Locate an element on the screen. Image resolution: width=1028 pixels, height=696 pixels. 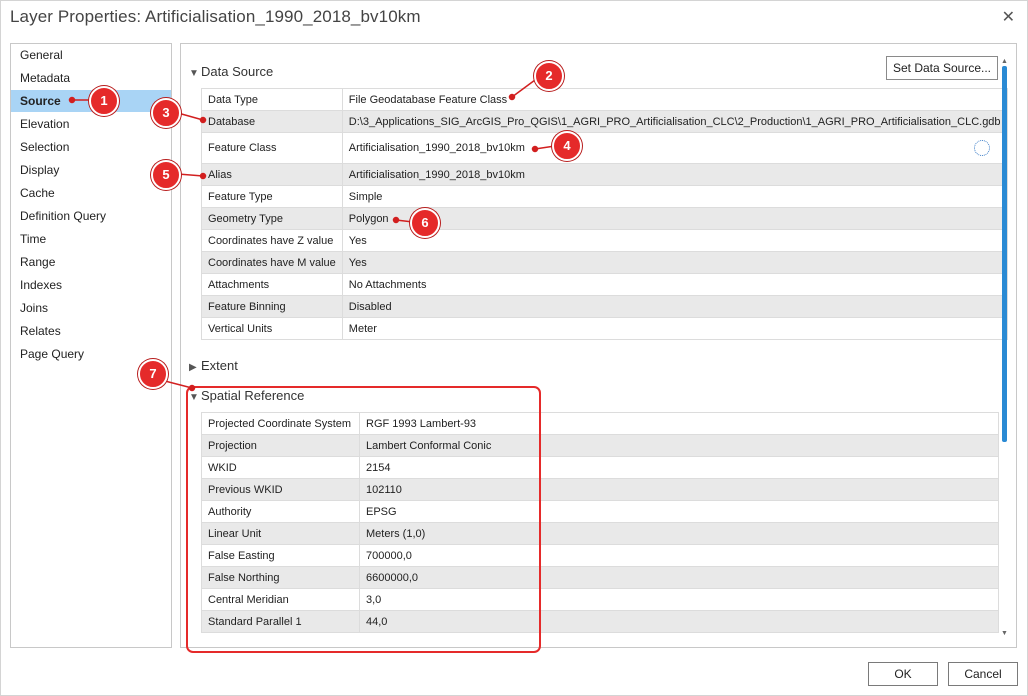
property-value: 102110 is located at coordinates (679, 489).